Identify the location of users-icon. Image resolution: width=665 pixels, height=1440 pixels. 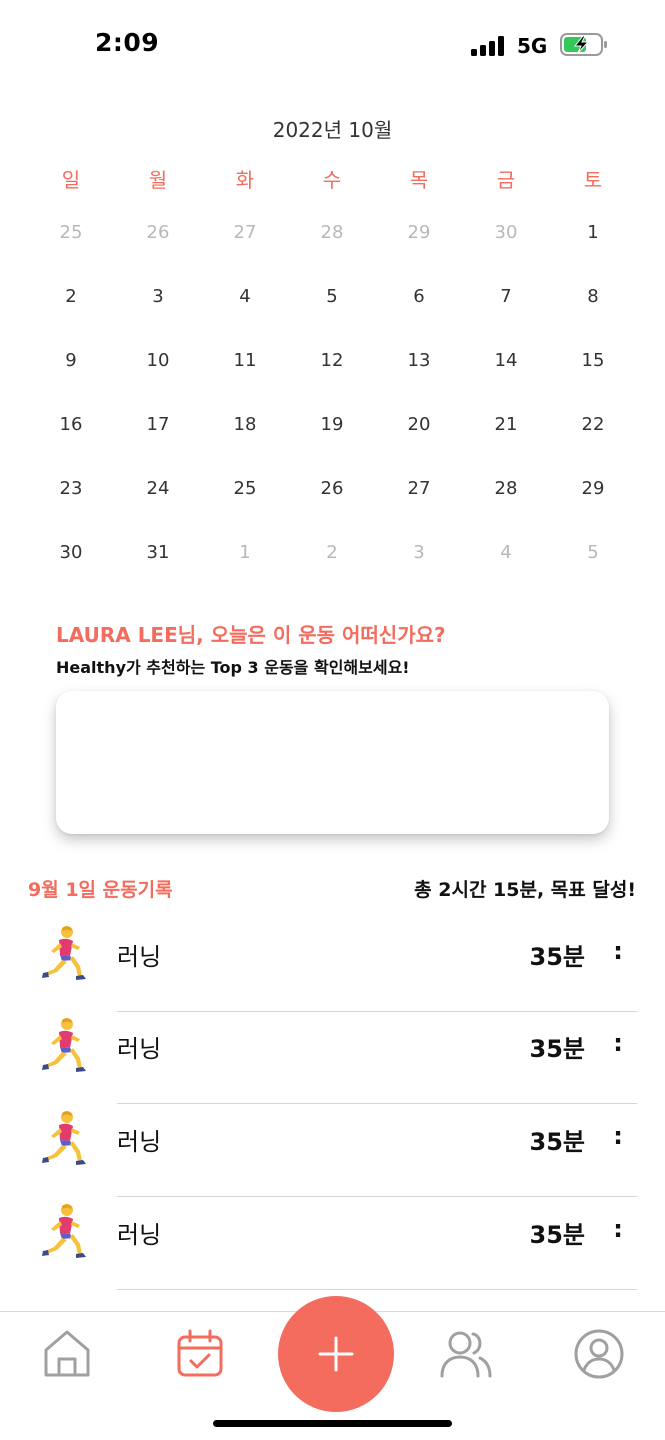
(466, 1354).